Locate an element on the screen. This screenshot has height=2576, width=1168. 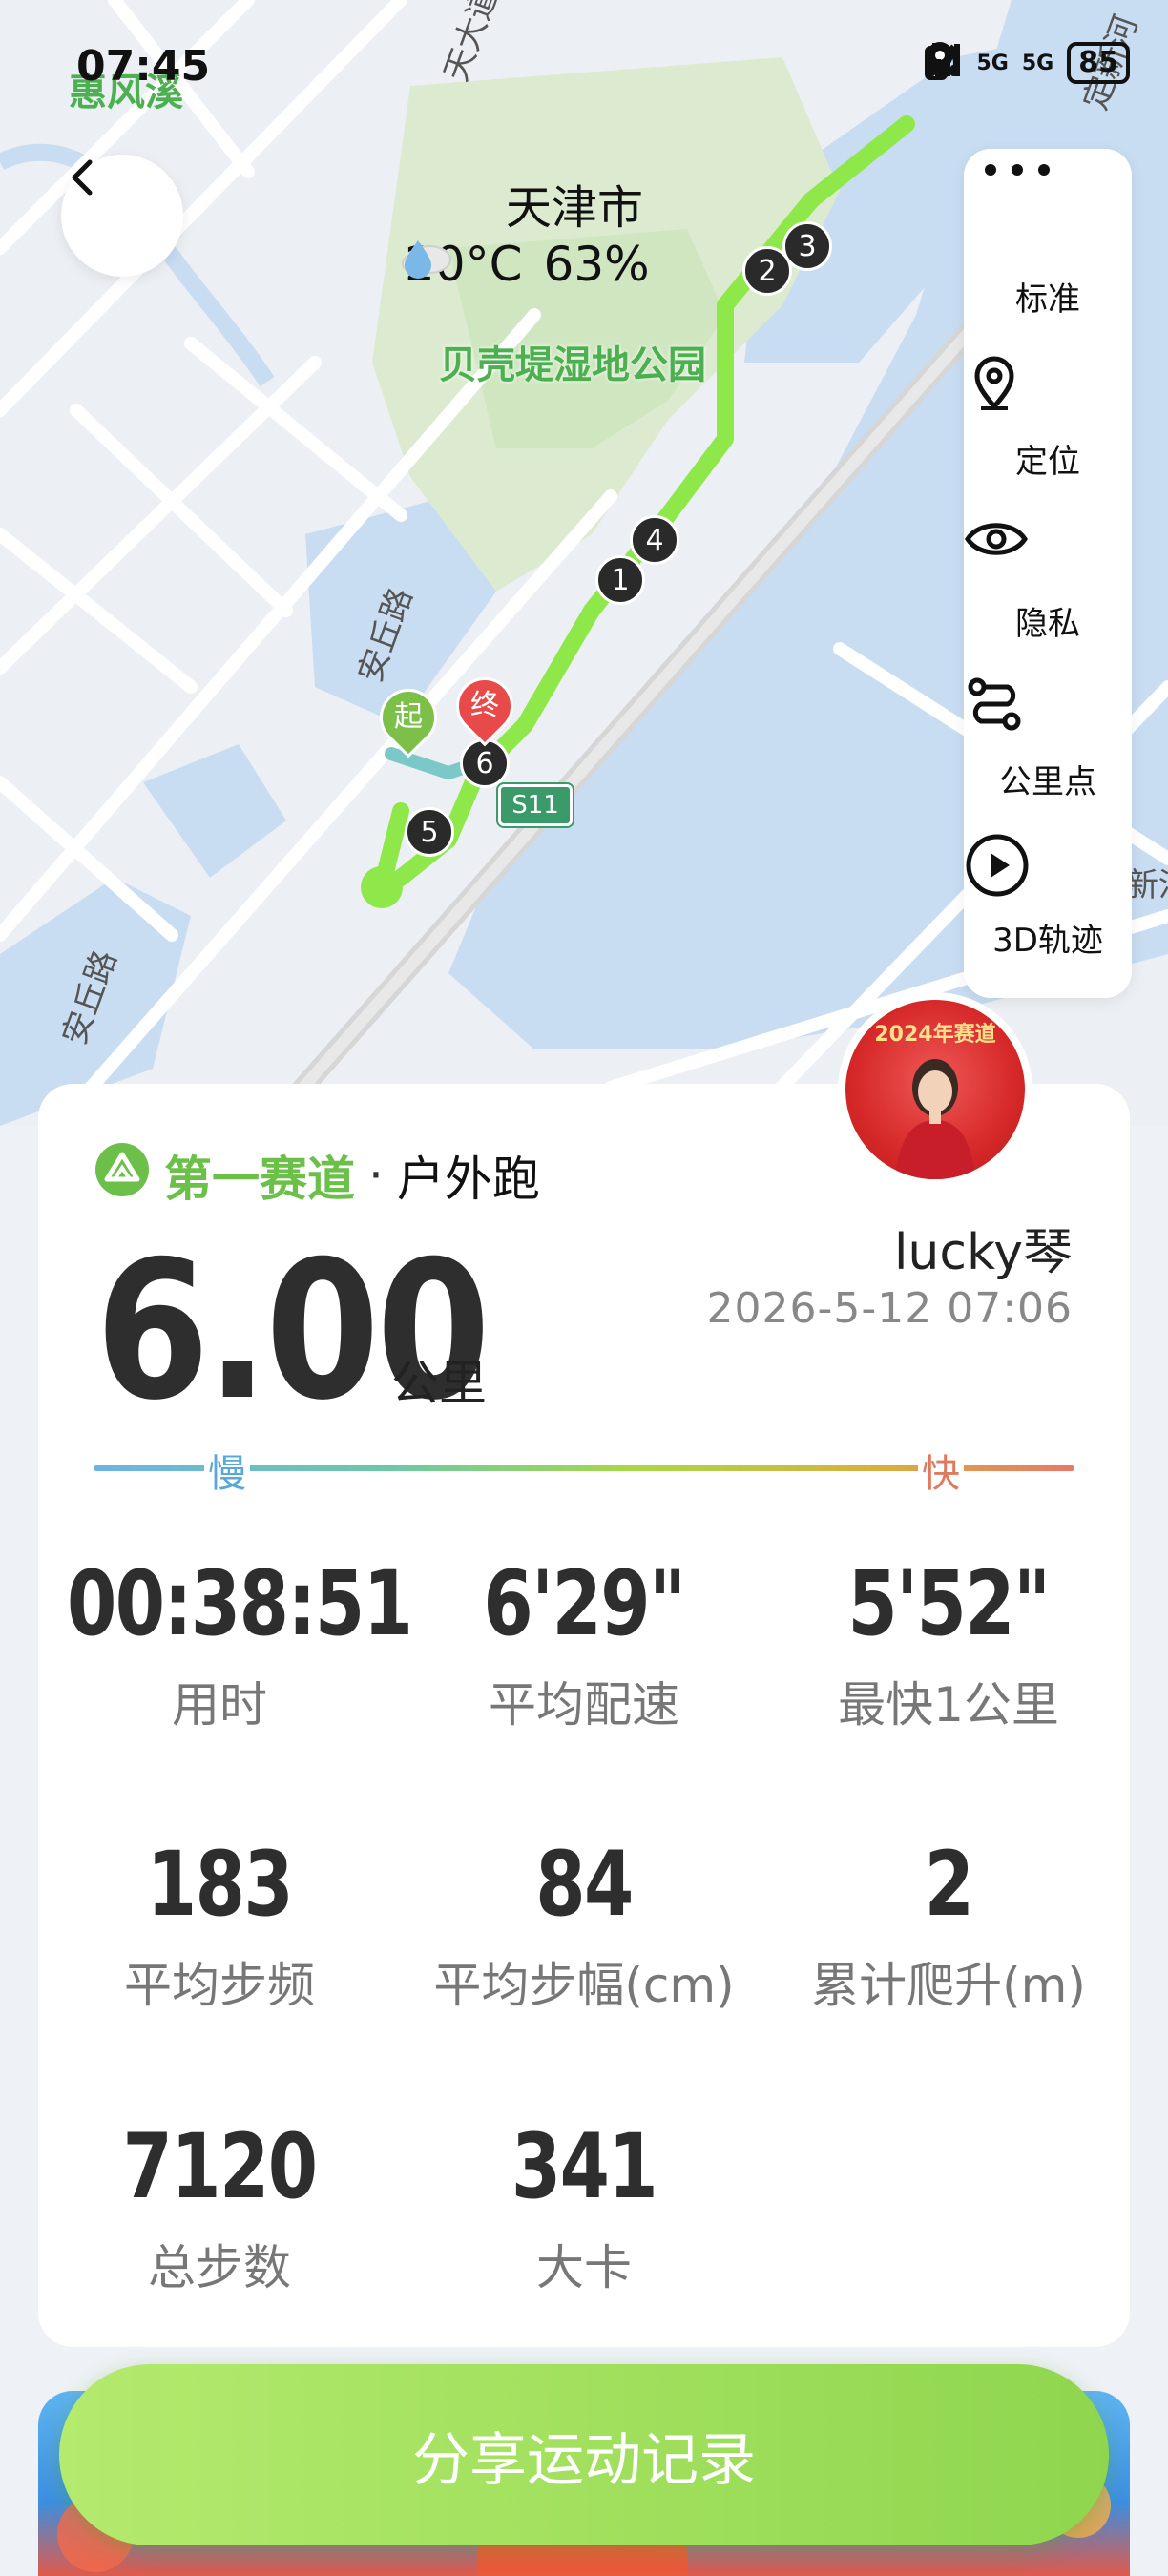
brand-logo-icon is located at coordinates (122, 1175).